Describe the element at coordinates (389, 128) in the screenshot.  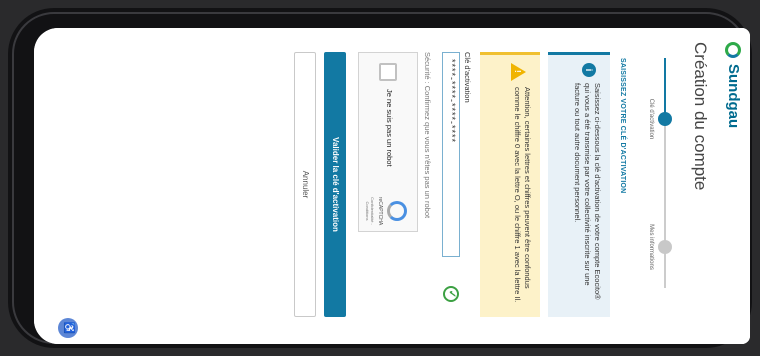
I see `recaptcha-label: Je ne suis pas un robot` at that location.